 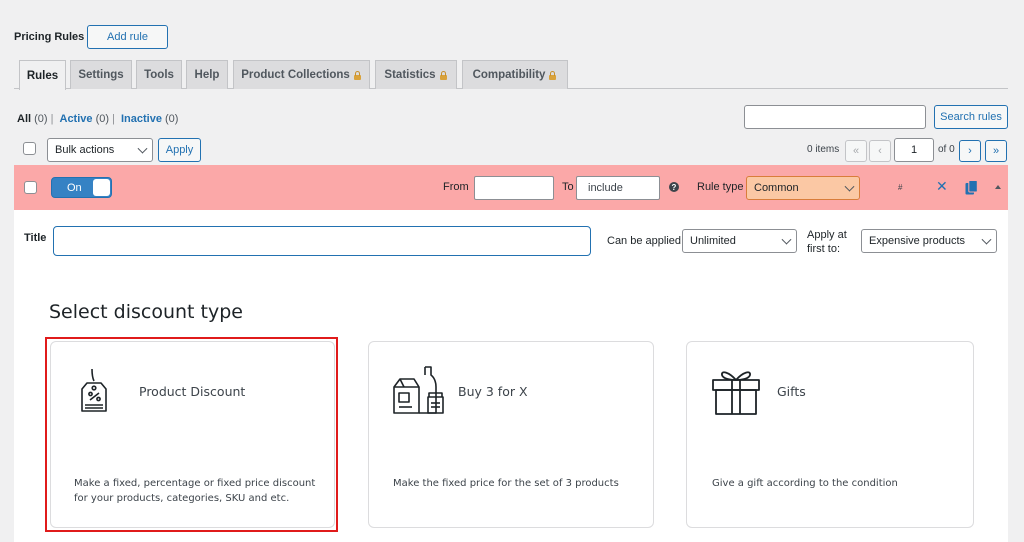 What do you see at coordinates (776, 188) in the screenshot?
I see `rule-type-value: Common` at bounding box center [776, 188].